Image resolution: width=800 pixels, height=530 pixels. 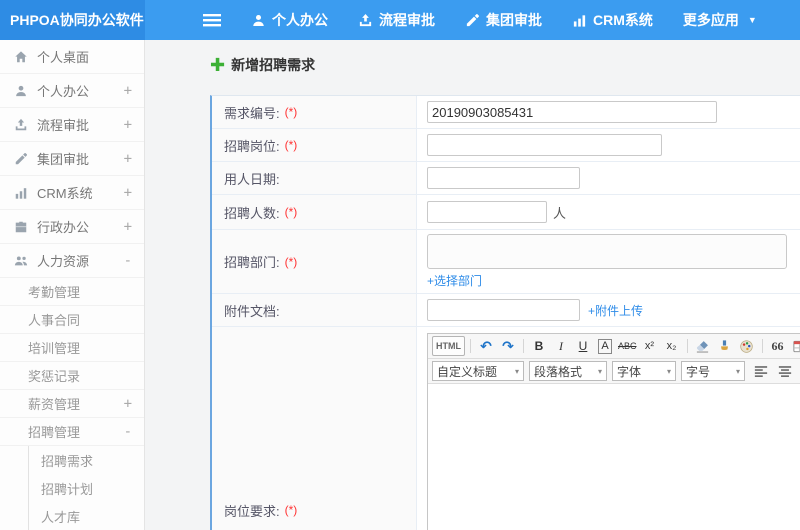 I want to click on italic-button: I, so click(x=561, y=346).